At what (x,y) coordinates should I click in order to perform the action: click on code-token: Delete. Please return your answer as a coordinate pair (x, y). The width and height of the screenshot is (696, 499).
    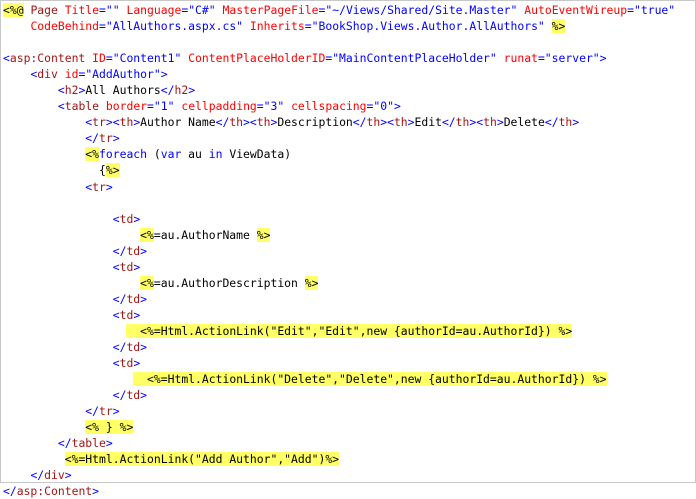
    Looking at the image, I should click on (524, 122).